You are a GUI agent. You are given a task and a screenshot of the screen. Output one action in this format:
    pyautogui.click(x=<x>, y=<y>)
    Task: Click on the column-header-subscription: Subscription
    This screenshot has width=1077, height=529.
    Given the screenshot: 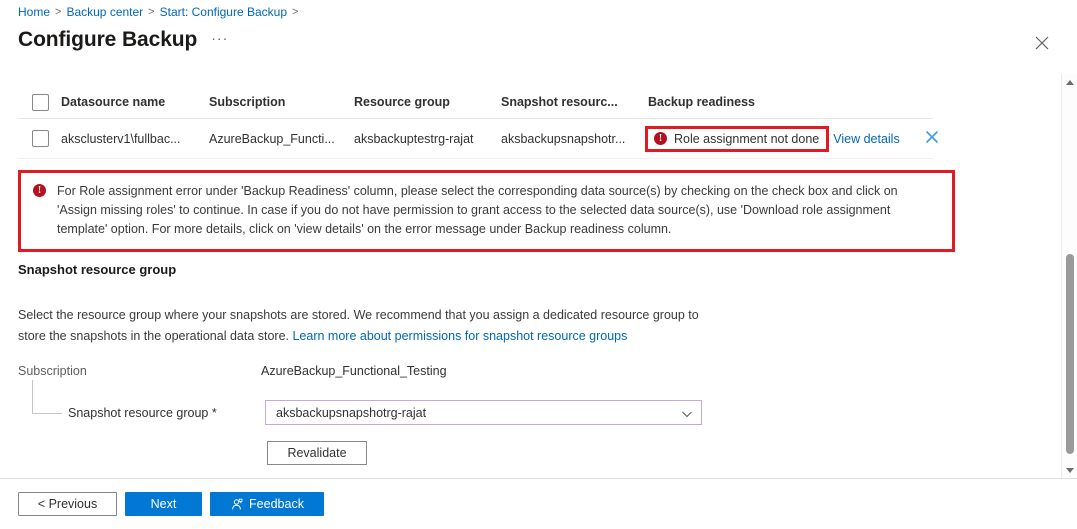 What is the action you would take?
    pyautogui.click(x=281, y=102)
    